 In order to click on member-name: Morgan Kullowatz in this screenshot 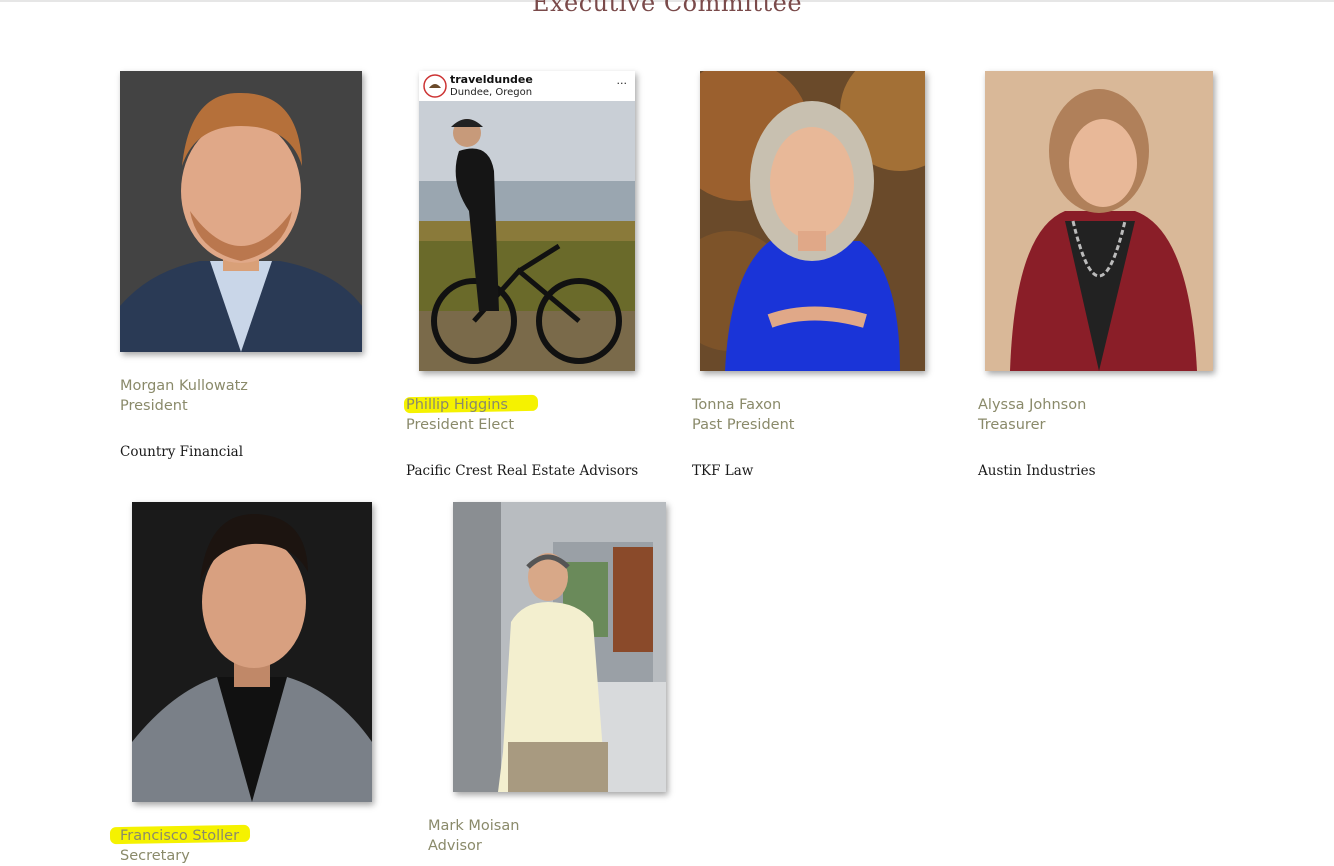, I will do `click(184, 386)`.